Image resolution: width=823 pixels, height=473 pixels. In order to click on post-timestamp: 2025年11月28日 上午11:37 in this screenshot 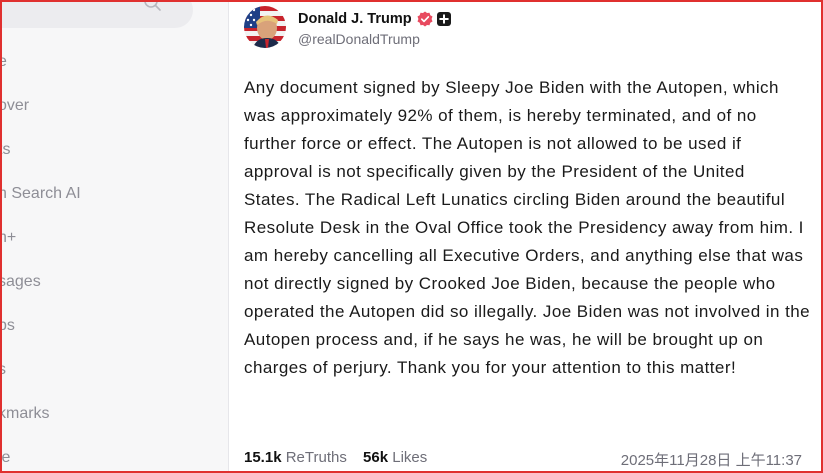, I will do `click(711, 459)`.